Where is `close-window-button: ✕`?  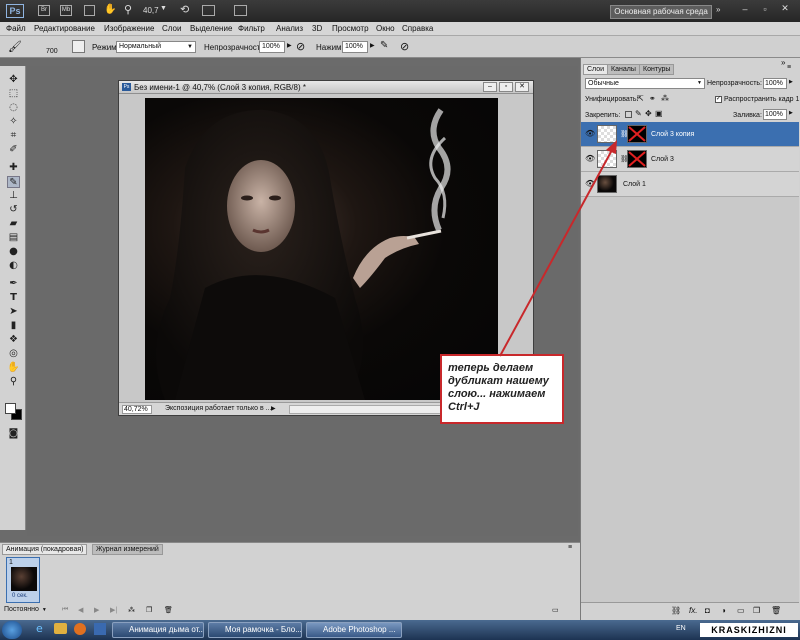 close-window-button: ✕ is located at coordinates (785, 9).